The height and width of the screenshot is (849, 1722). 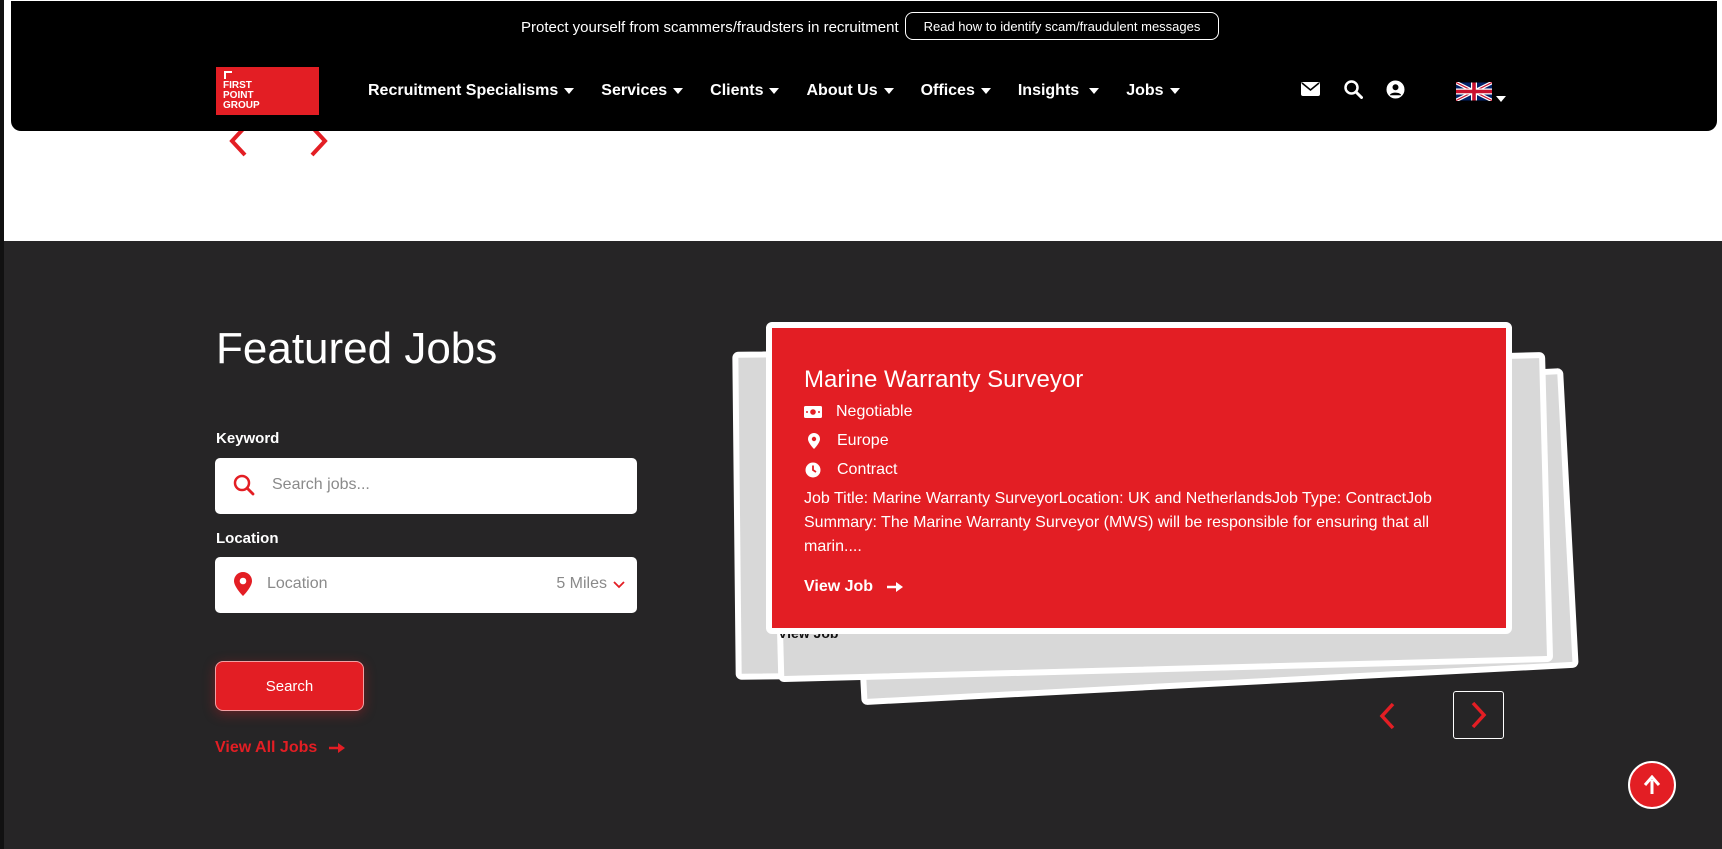 I want to click on envelope-icon, so click(x=1310, y=91).